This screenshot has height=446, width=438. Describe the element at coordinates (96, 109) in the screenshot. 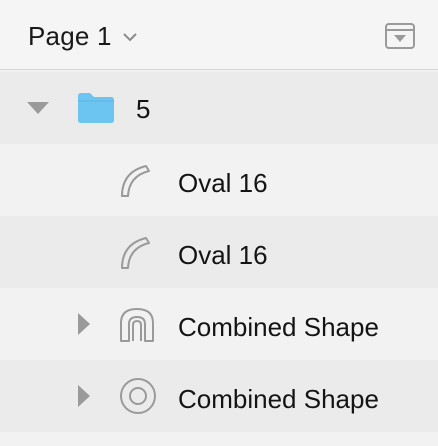

I see `folder-icon` at that location.